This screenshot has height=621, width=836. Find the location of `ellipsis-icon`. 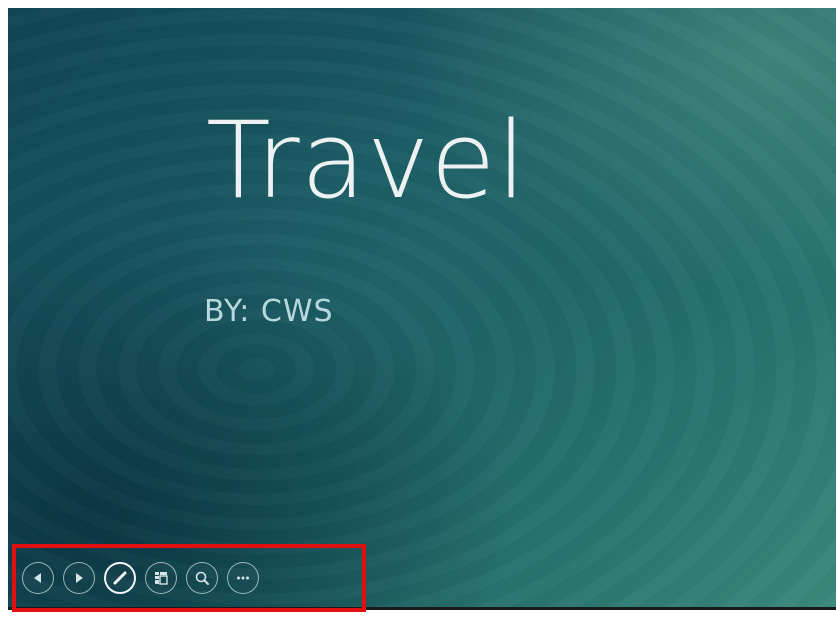

ellipsis-icon is located at coordinates (243, 578).